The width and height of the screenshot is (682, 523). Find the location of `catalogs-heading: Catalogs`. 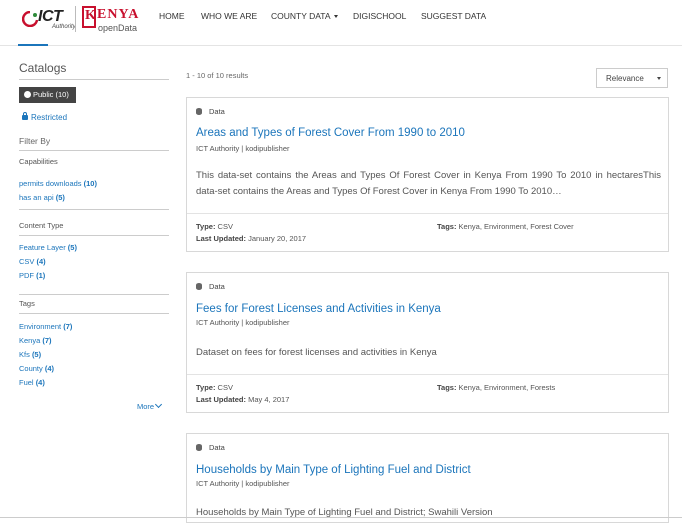

catalogs-heading: Catalogs is located at coordinates (43, 68).